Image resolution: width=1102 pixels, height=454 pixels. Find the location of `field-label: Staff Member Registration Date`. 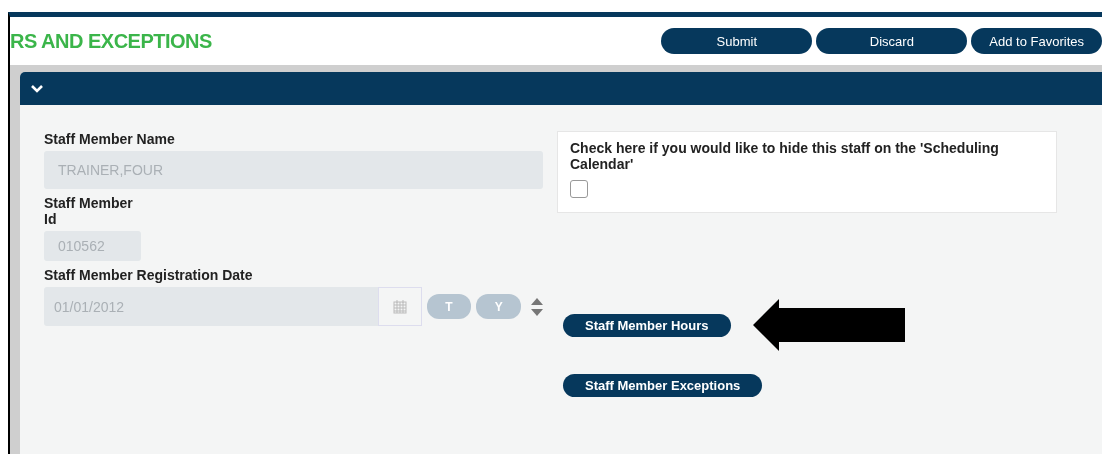

field-label: Staff Member Registration Date is located at coordinates (149, 275).